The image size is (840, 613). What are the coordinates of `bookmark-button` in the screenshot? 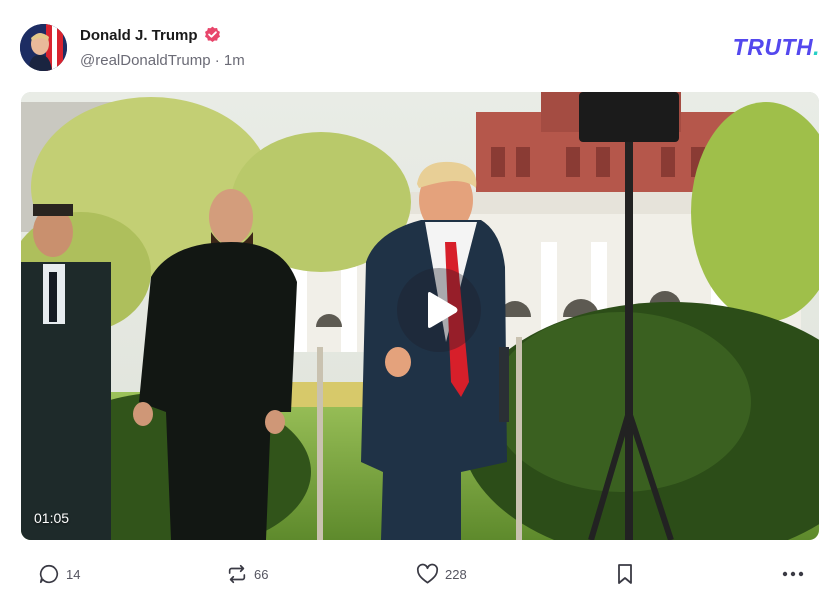 It's located at (625, 574).